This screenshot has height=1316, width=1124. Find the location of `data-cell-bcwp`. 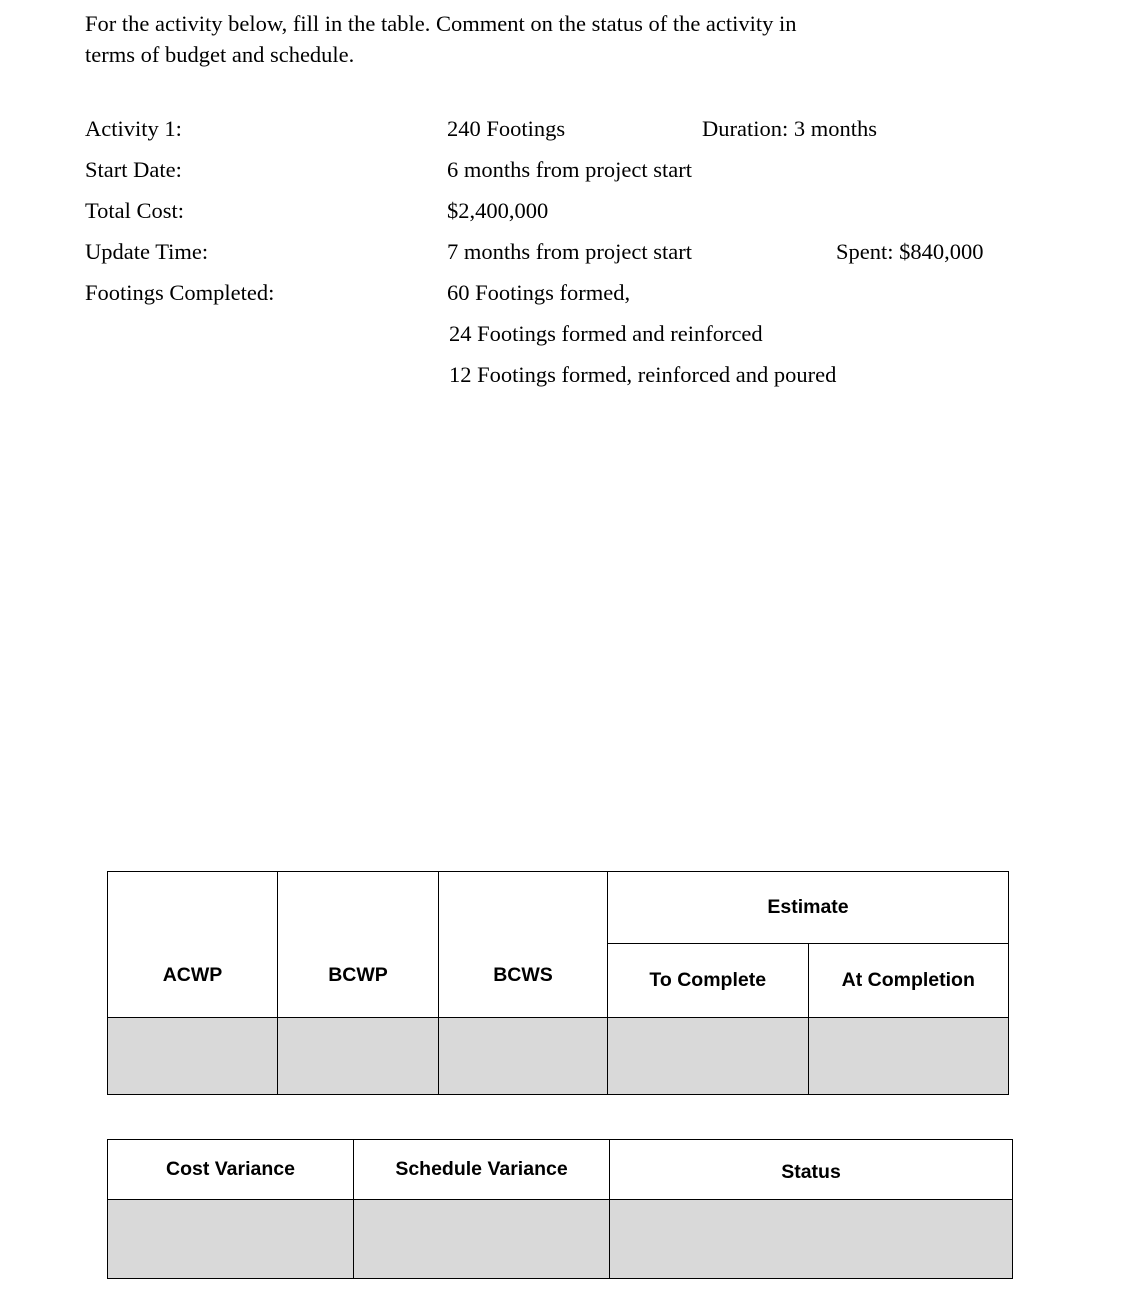

data-cell-bcwp is located at coordinates (358, 1056).